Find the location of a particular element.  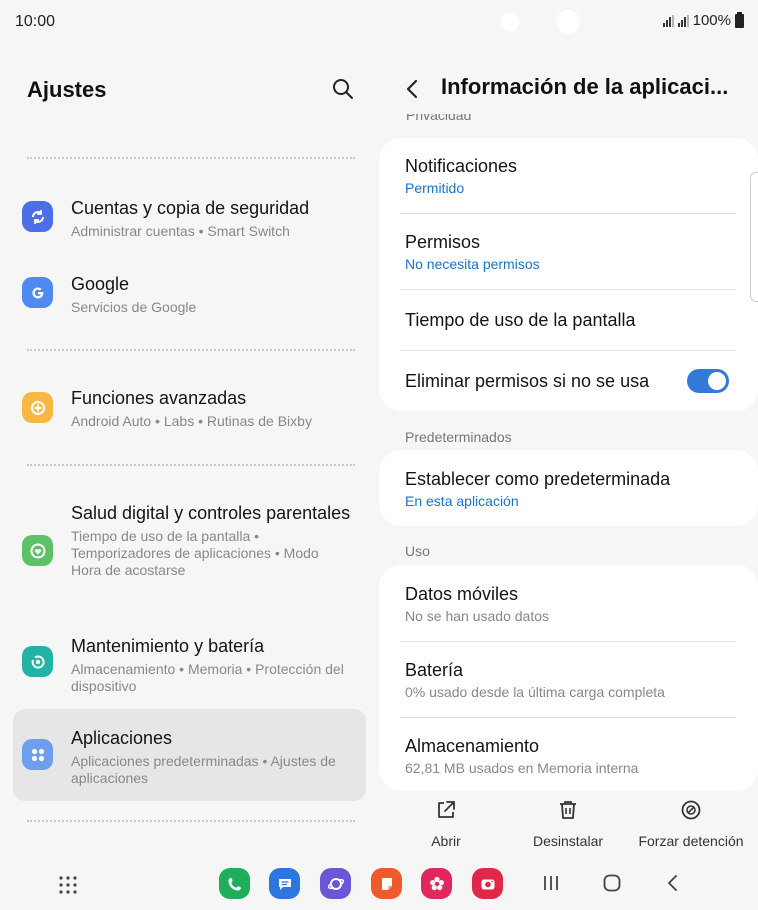

google-icon is located at coordinates (37, 292).